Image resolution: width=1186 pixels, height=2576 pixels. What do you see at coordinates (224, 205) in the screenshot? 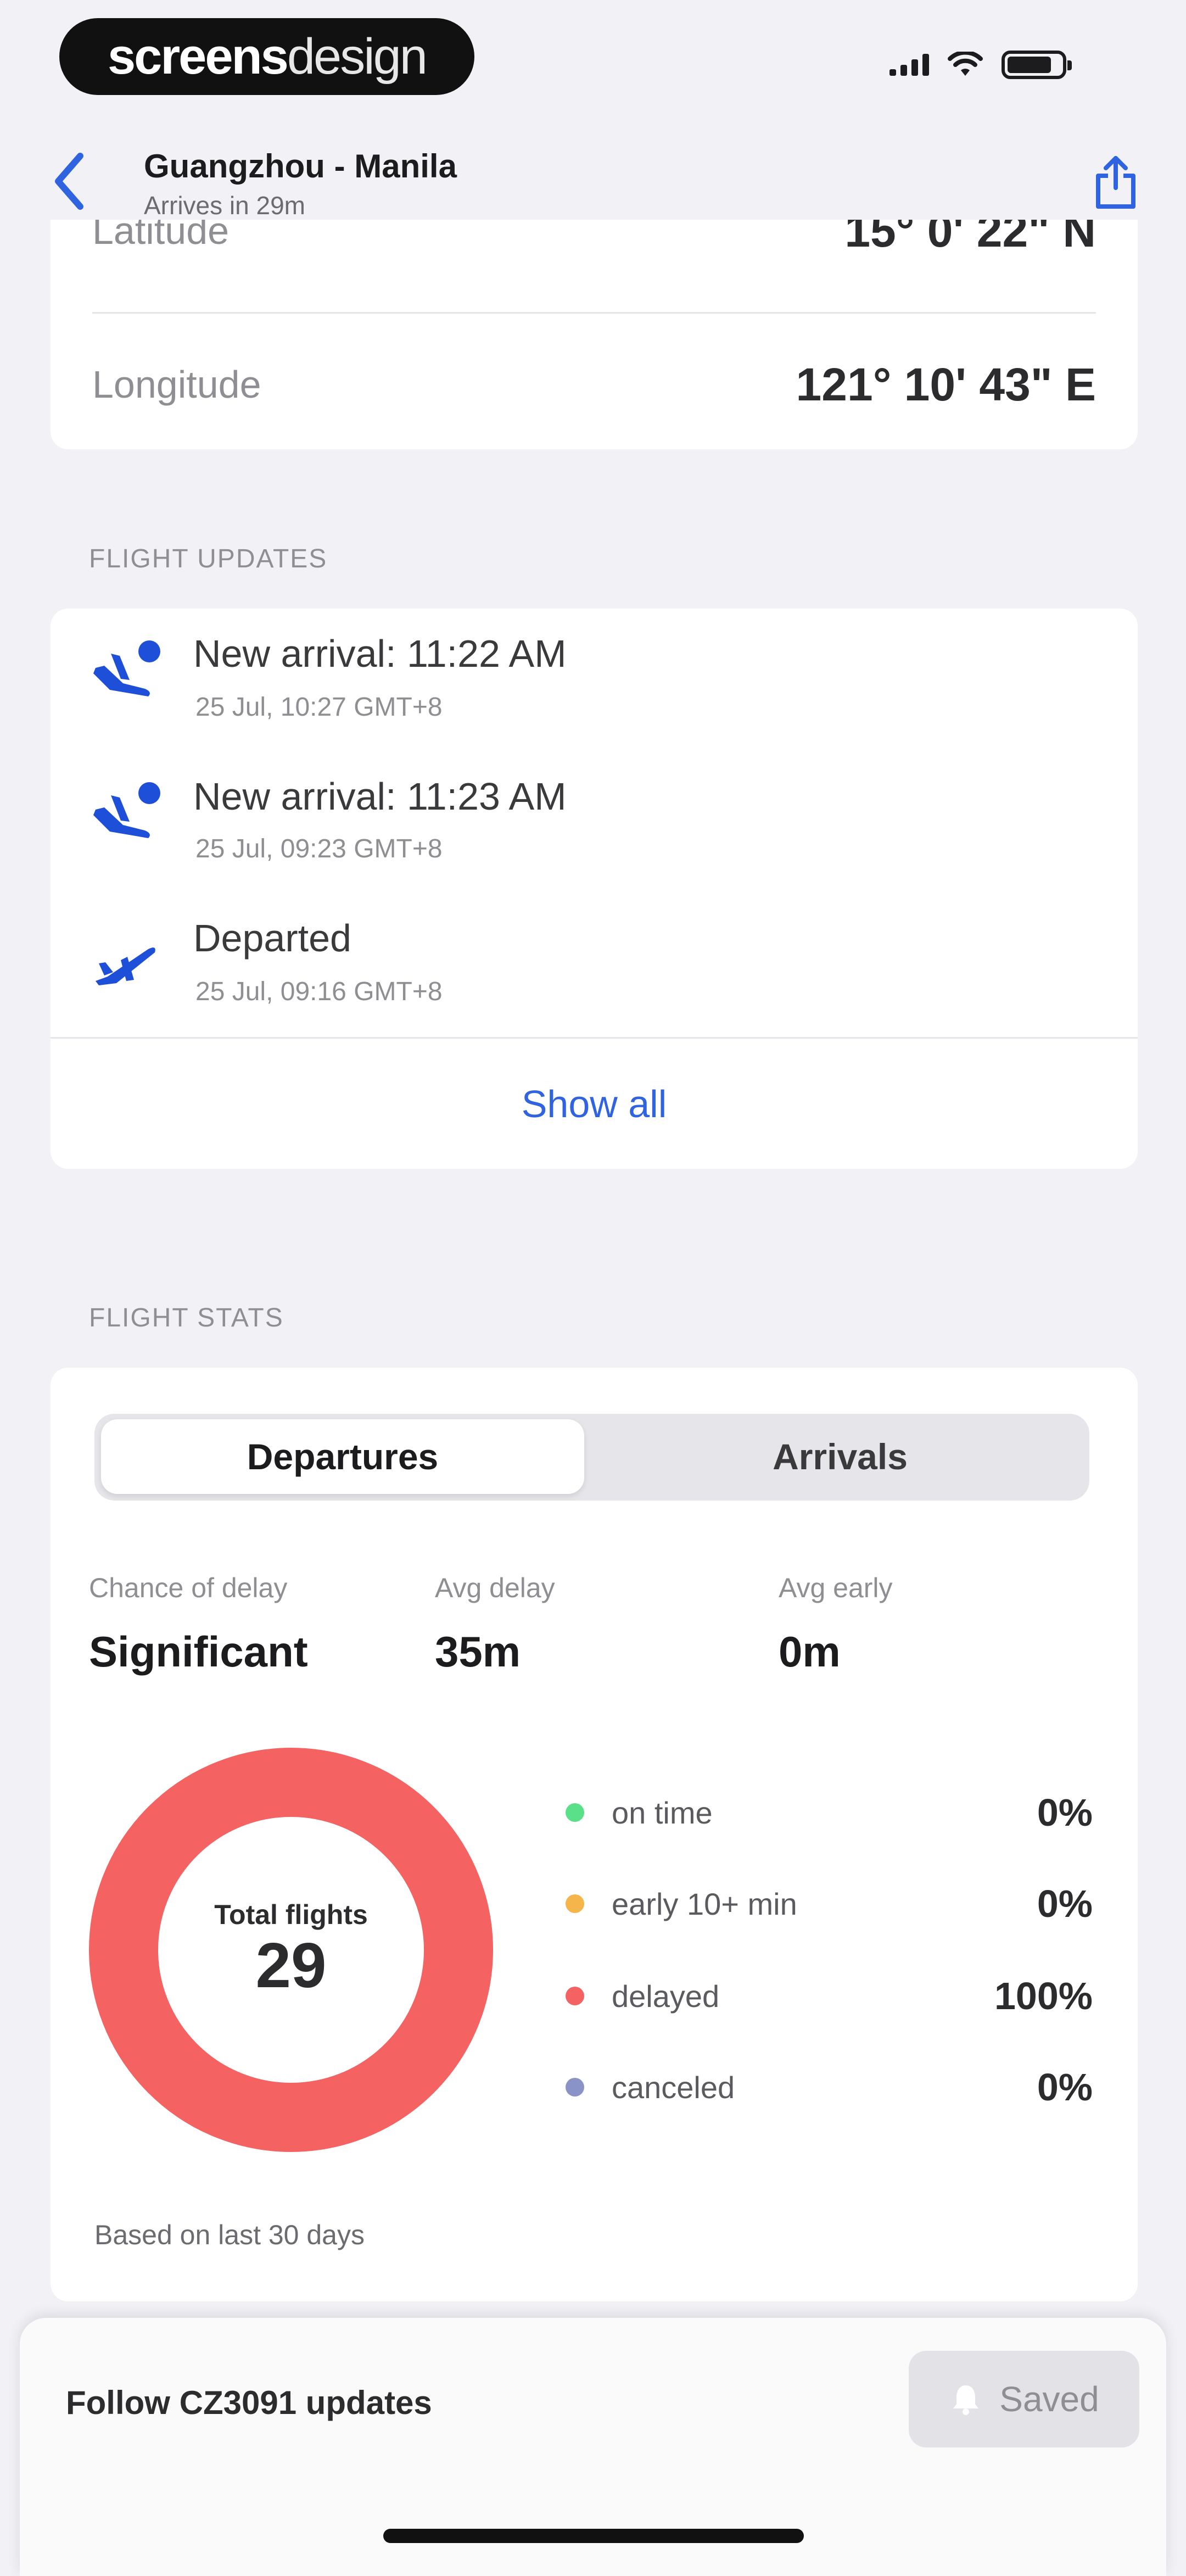
I see `nav-subtitle: Arrives in 29m` at bounding box center [224, 205].